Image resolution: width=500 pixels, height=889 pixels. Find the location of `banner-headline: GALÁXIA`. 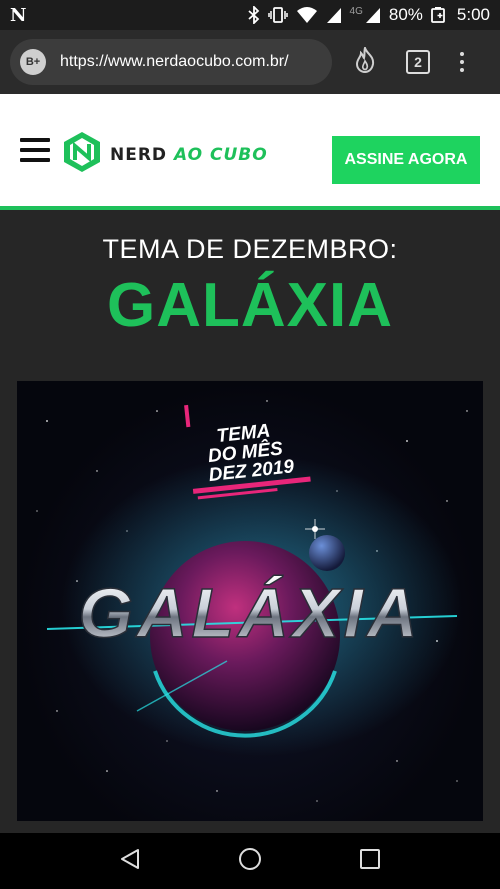

banner-headline: GALÁXIA is located at coordinates (250, 613).